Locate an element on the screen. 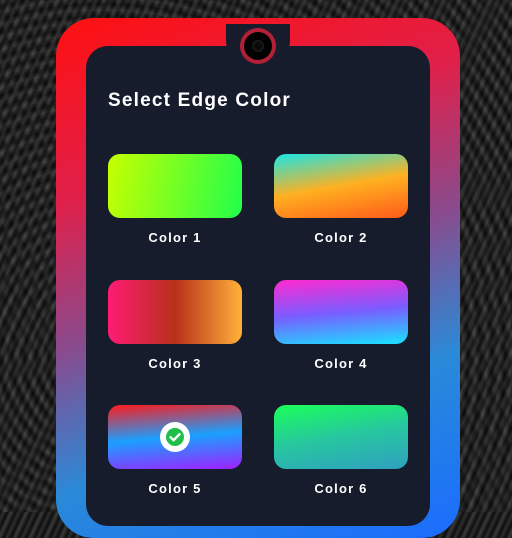  camera-icon is located at coordinates (258, 46).